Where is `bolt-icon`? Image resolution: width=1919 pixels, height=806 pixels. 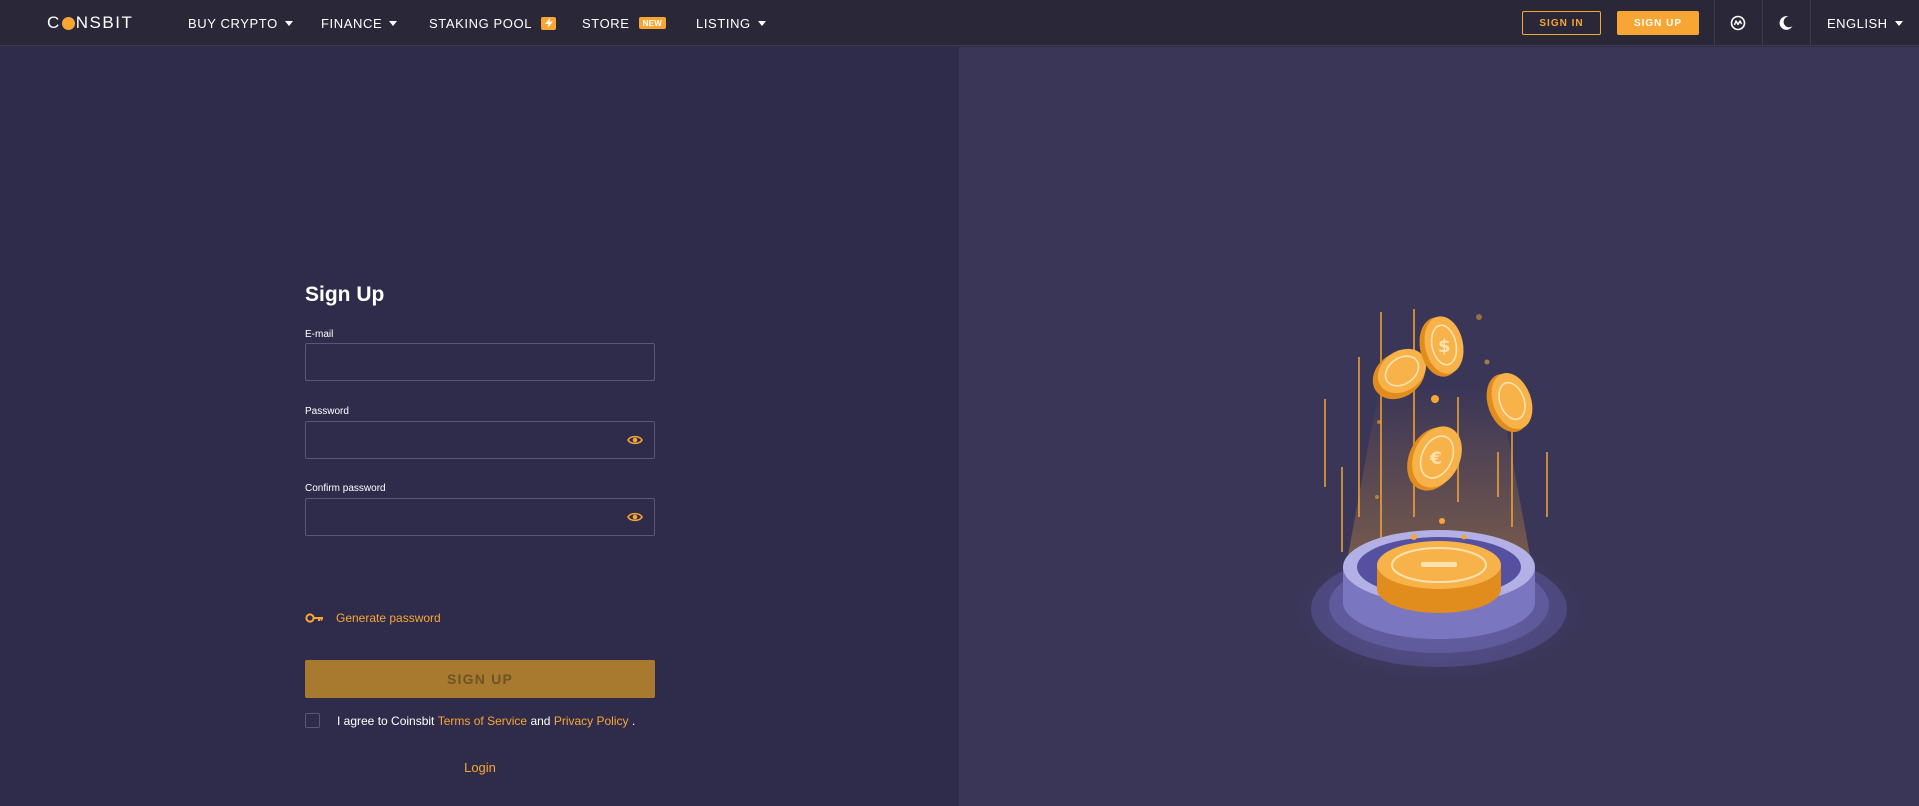 bolt-icon is located at coordinates (549, 23).